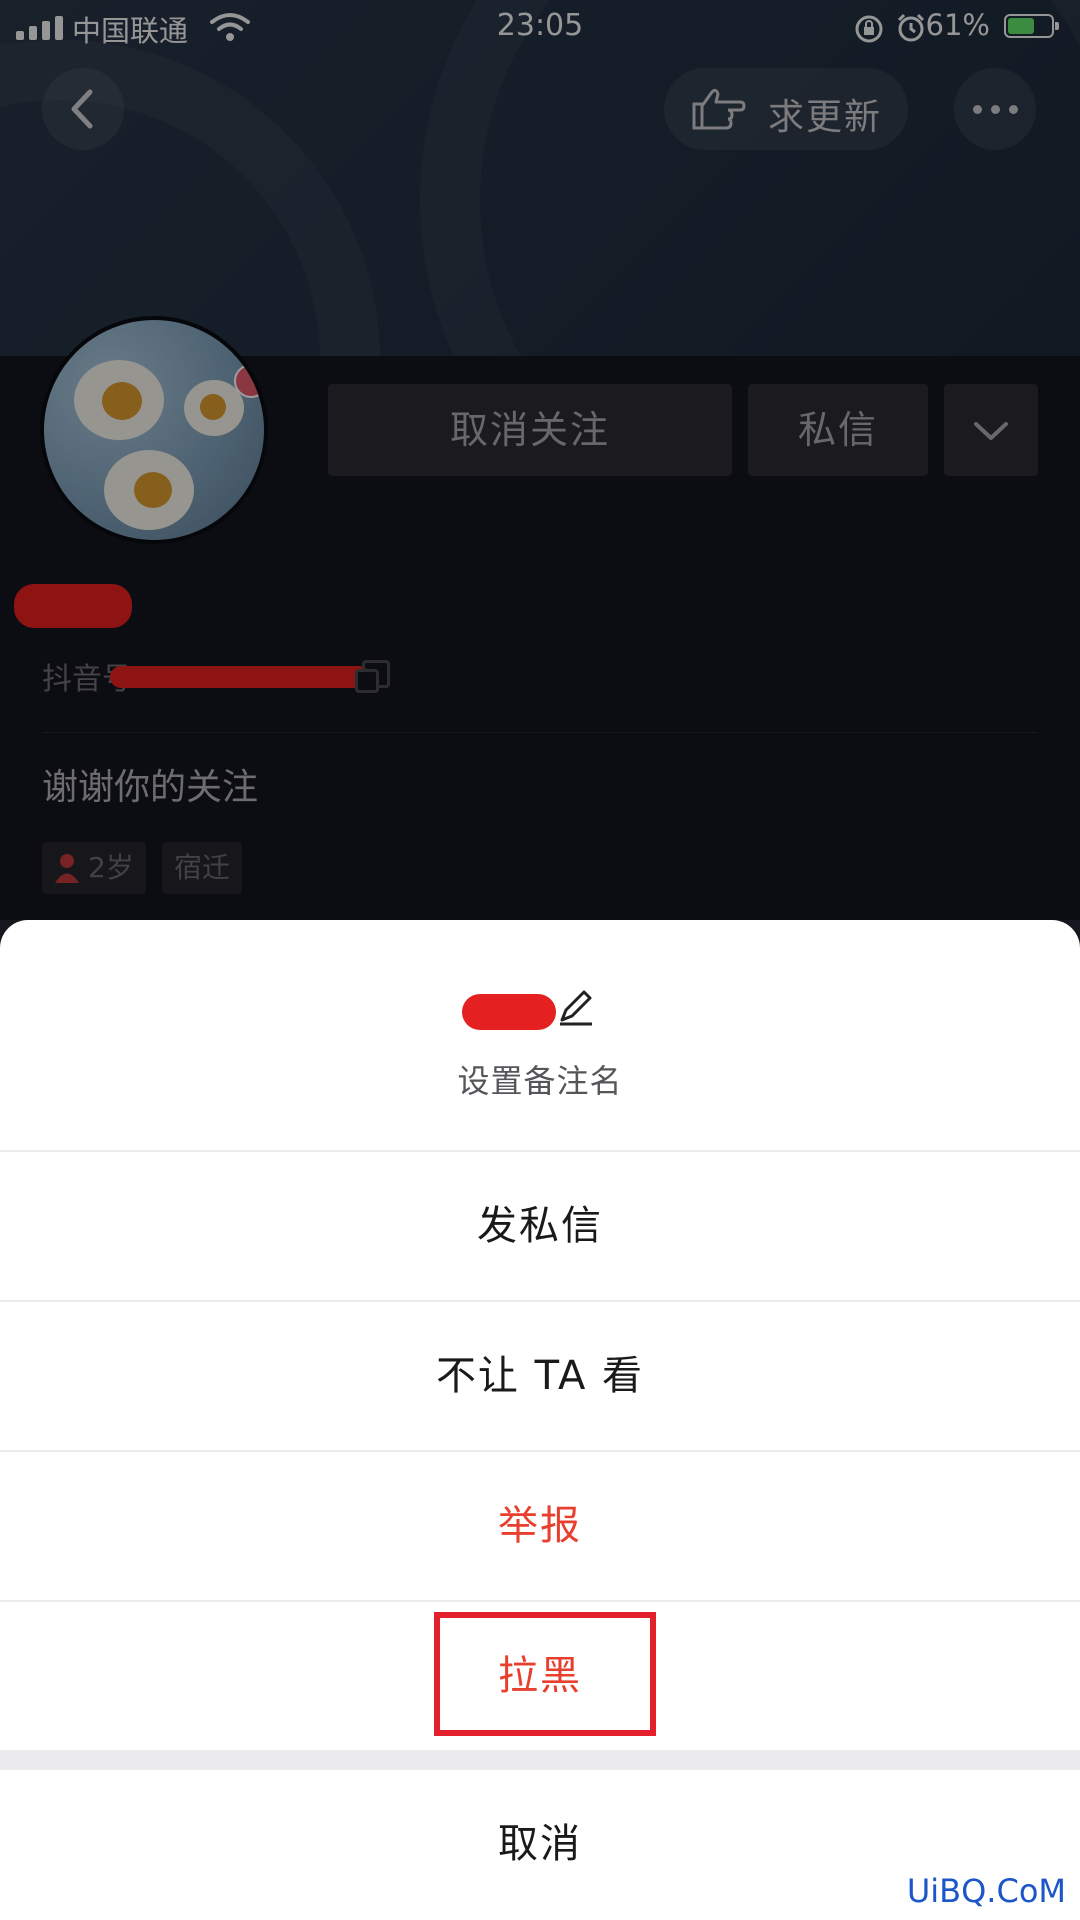 This screenshot has height=1920, width=1080. What do you see at coordinates (540, 1035) in the screenshot?
I see `remark-name-header: 设置备注名` at bounding box center [540, 1035].